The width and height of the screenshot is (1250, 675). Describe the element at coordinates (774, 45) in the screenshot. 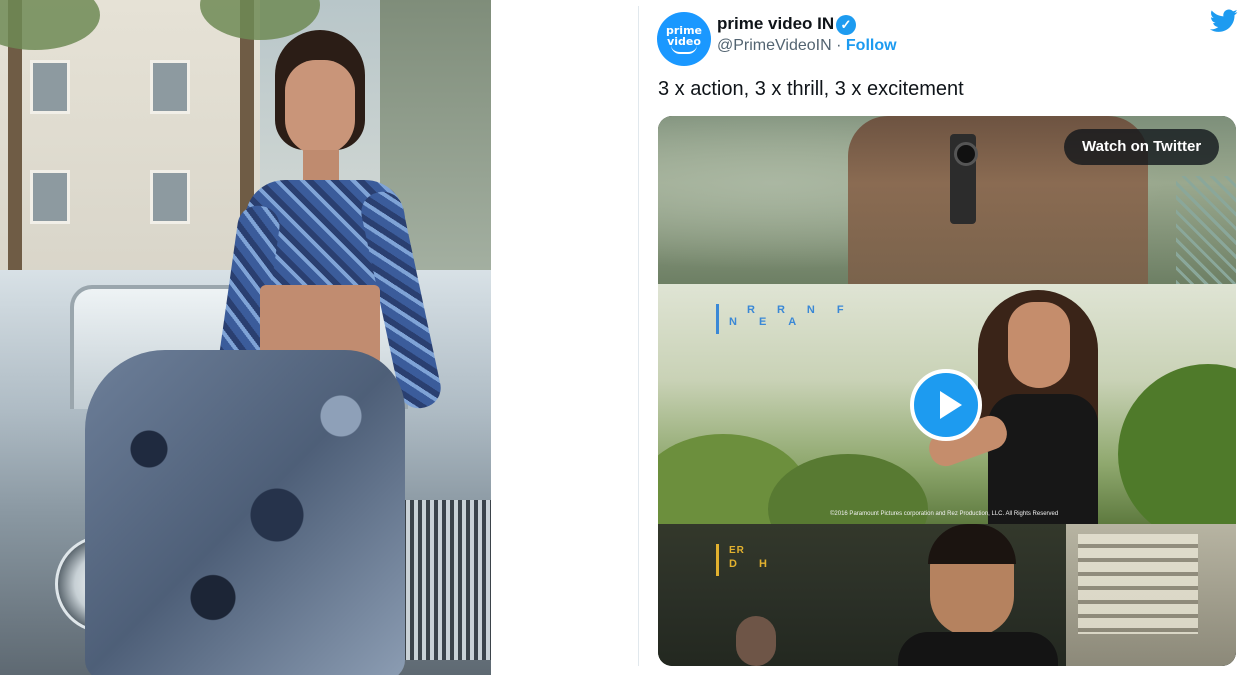

I see `handle: @PrimeVideoIN` at that location.